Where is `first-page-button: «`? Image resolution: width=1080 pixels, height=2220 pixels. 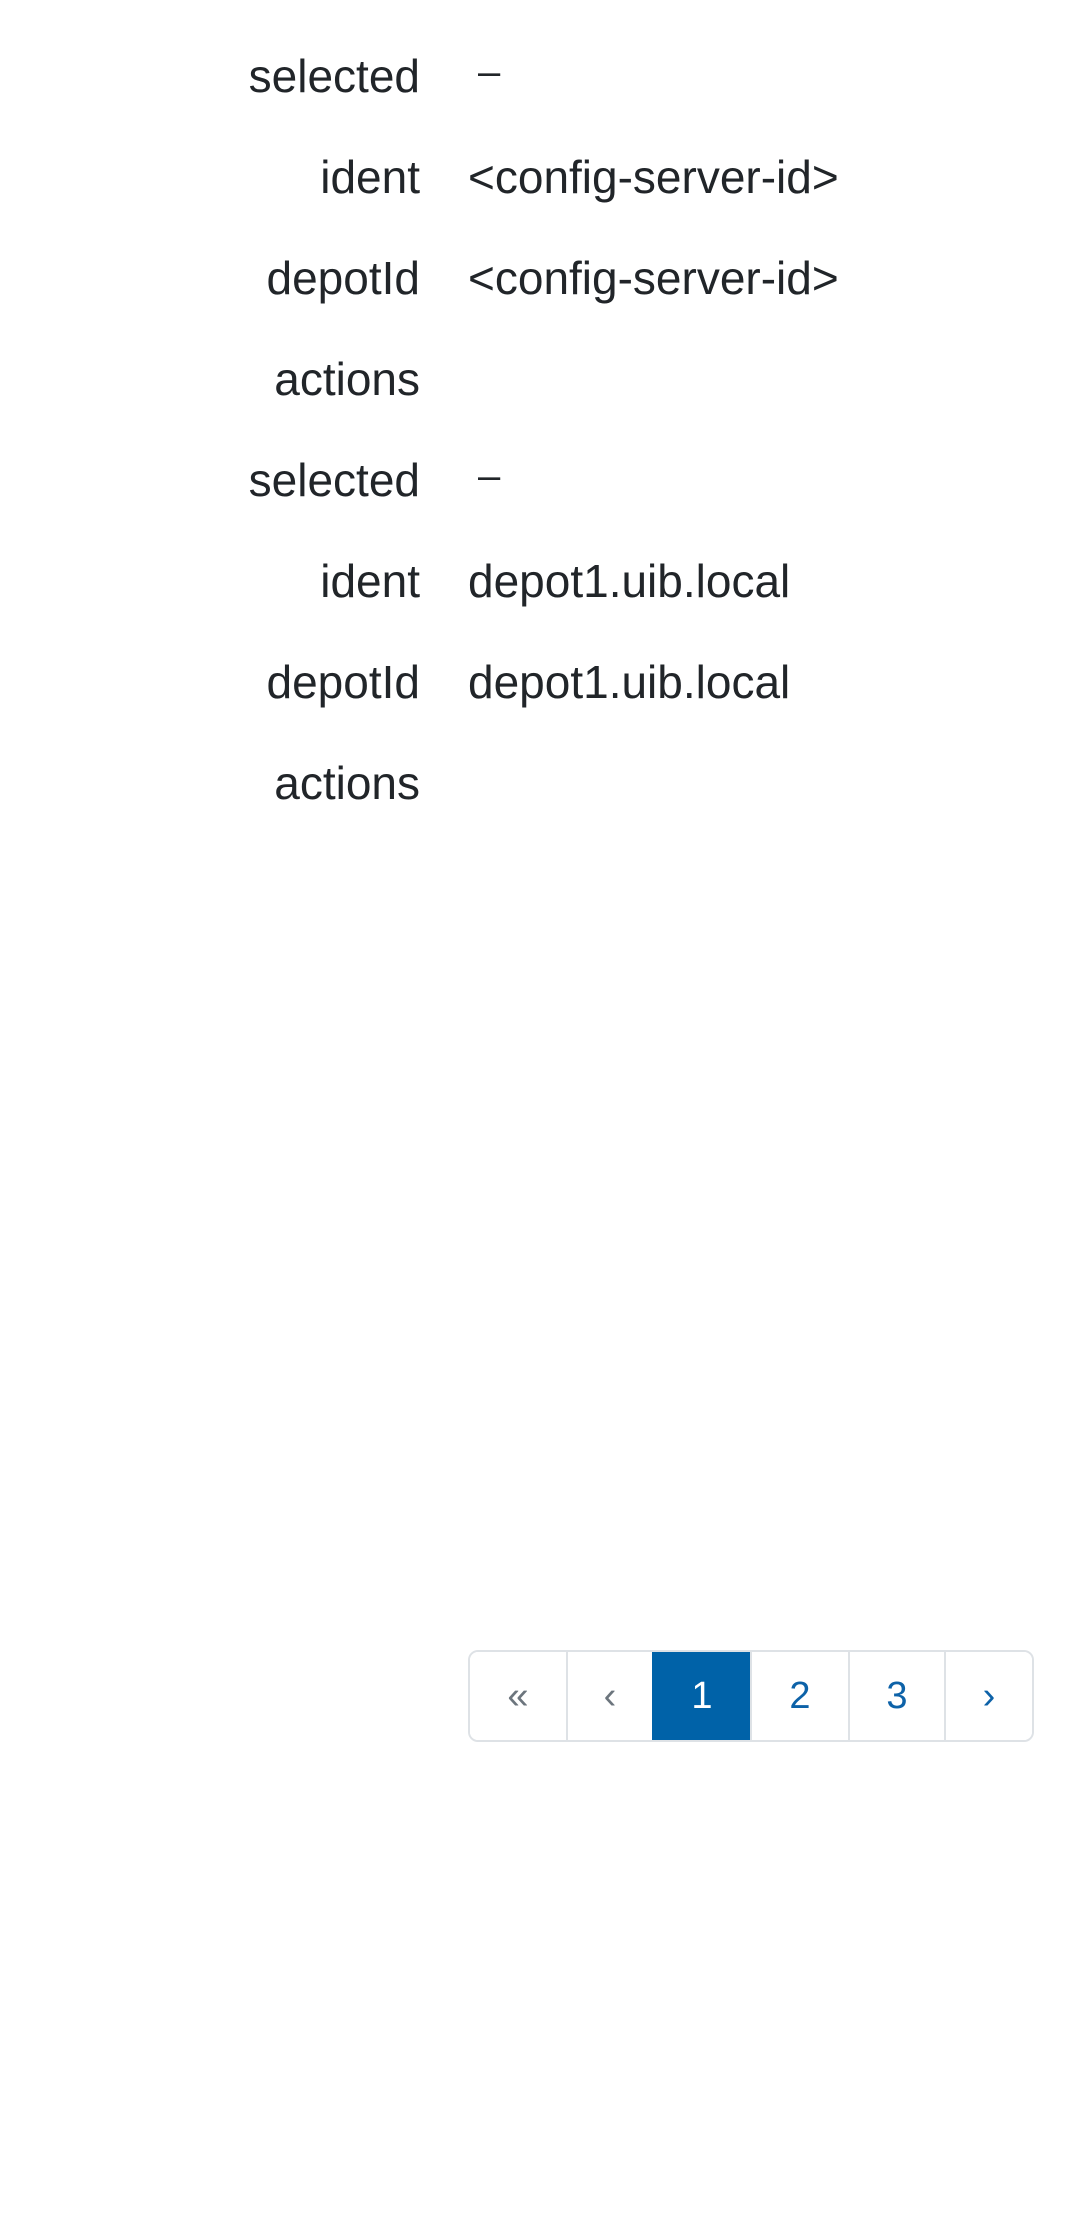
first-page-button: « is located at coordinates (518, 1696).